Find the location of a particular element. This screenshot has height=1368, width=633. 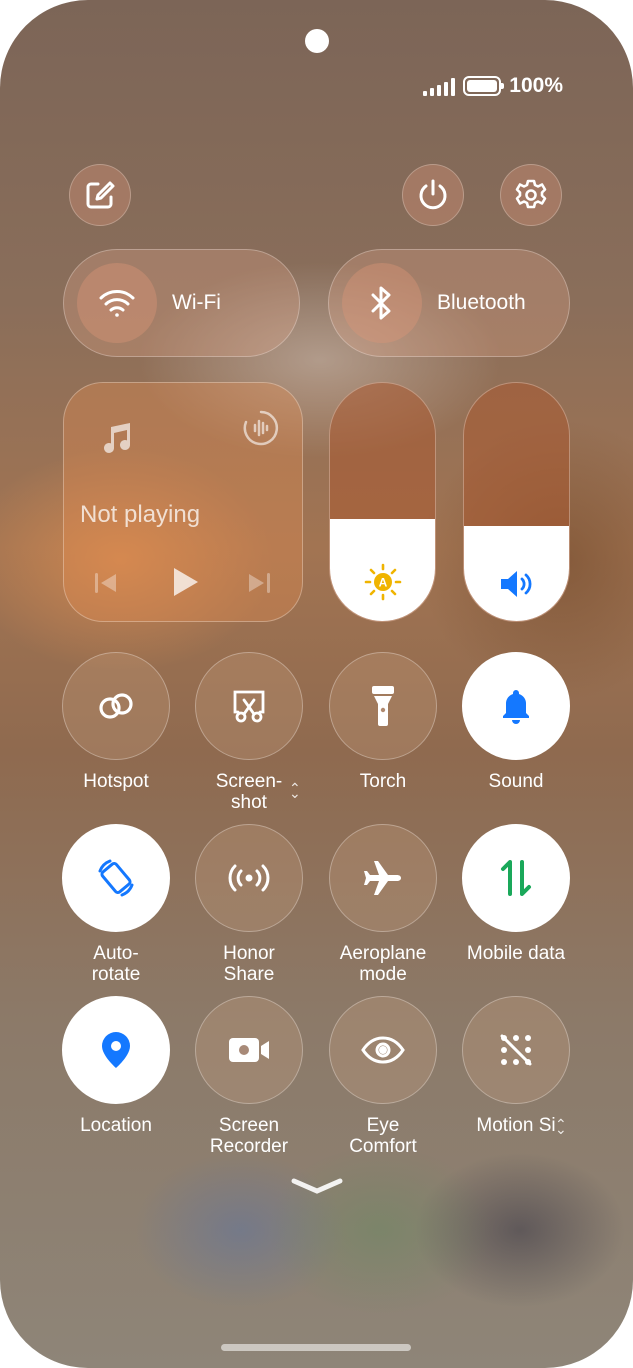

screenshot-button is located at coordinates (249, 706).